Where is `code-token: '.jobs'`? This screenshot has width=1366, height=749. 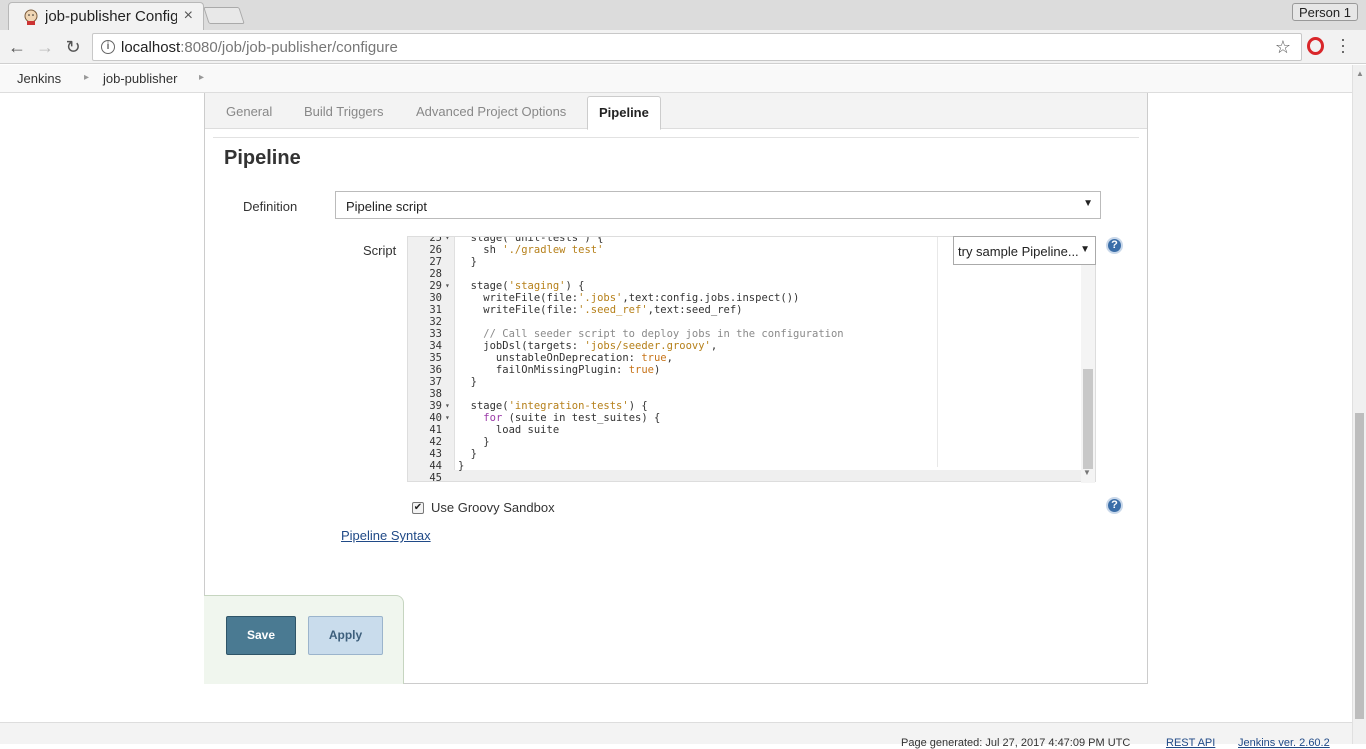 code-token: '.jobs' is located at coordinates (600, 298).